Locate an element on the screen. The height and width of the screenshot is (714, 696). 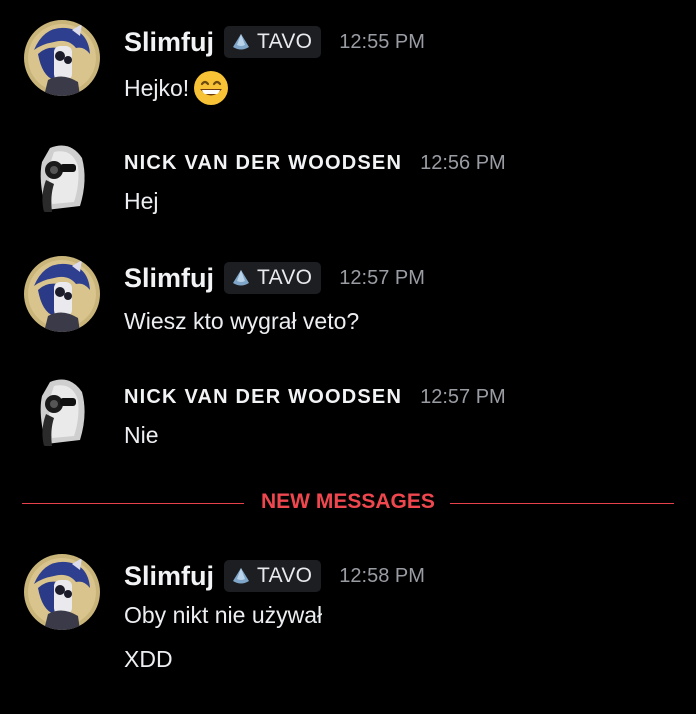
divider-line-left is located at coordinates (133, 503).